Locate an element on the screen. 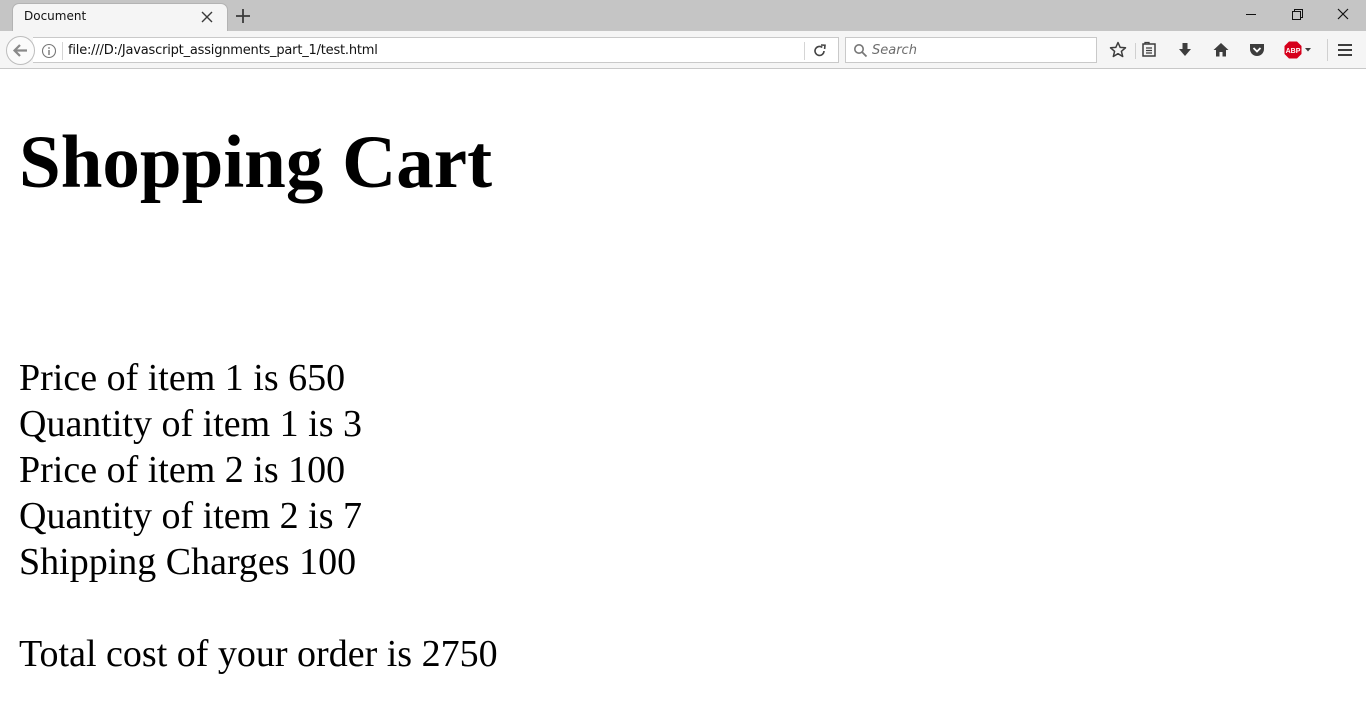 This screenshot has height=724, width=1366. item1-quantity-line: Quantity of item 1 is 3 is located at coordinates (191, 424).